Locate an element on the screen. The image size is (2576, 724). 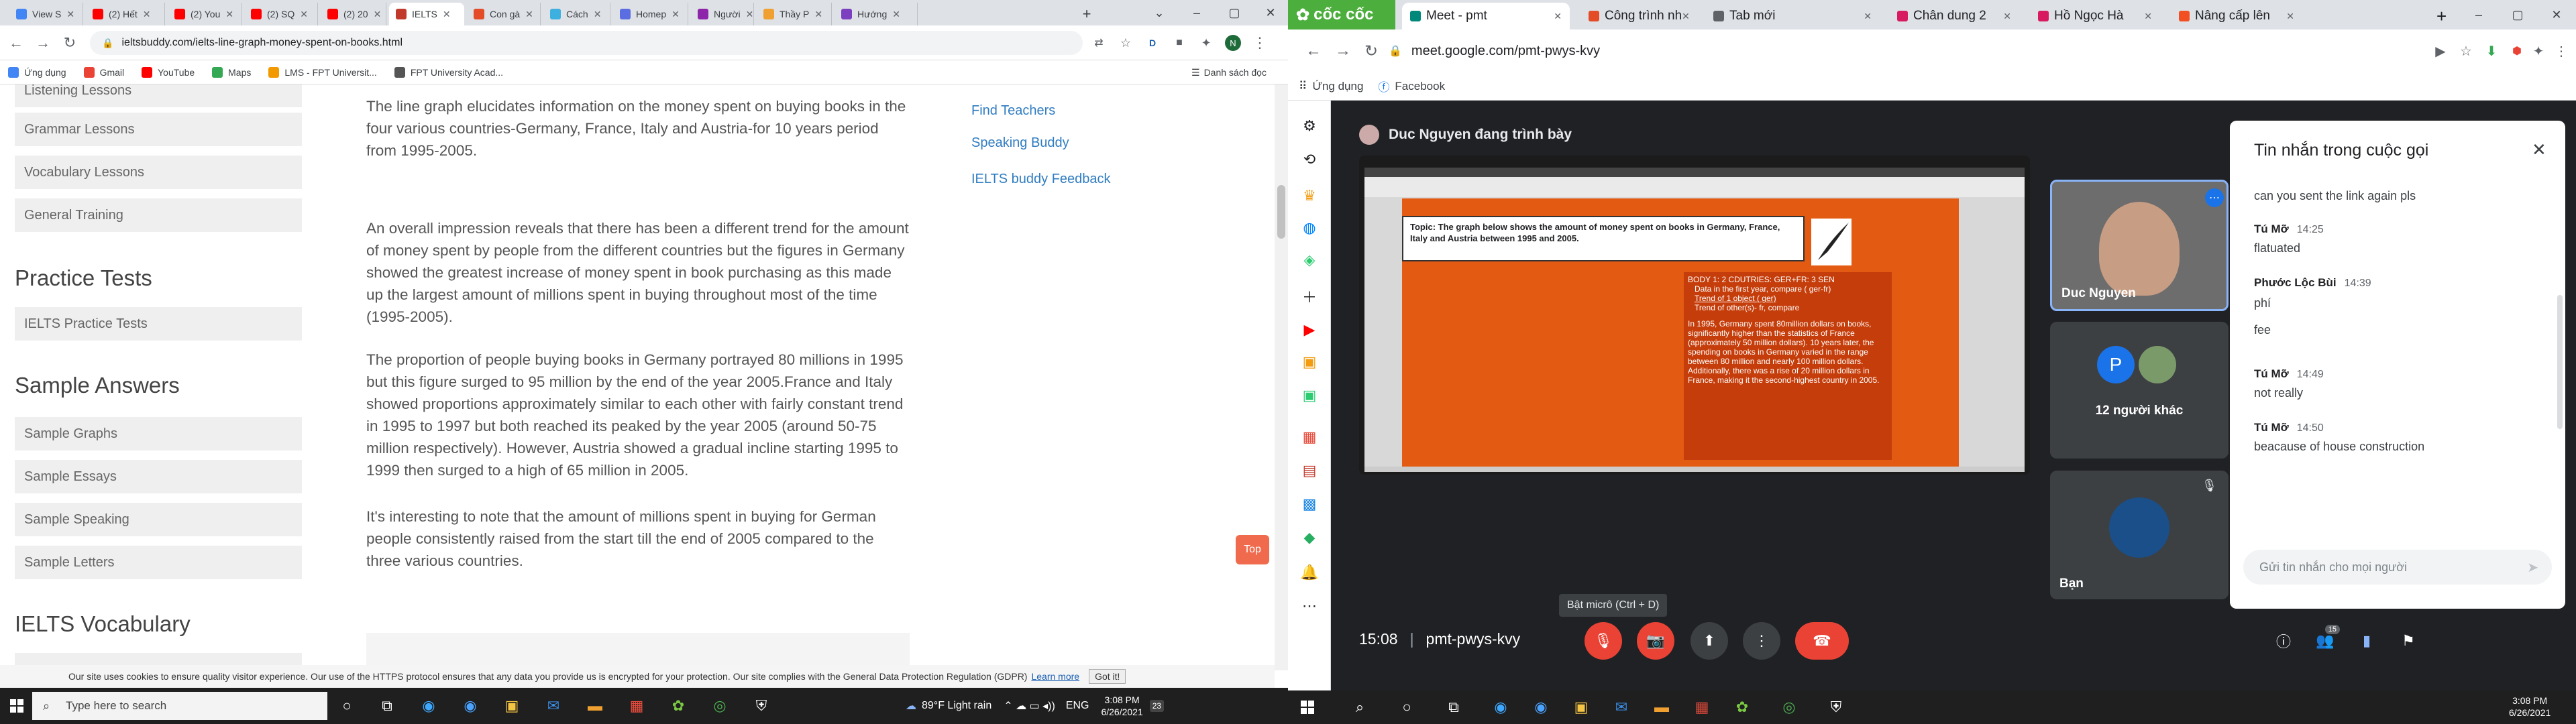
sidebar-link: Sample Essays is located at coordinates (158, 476).